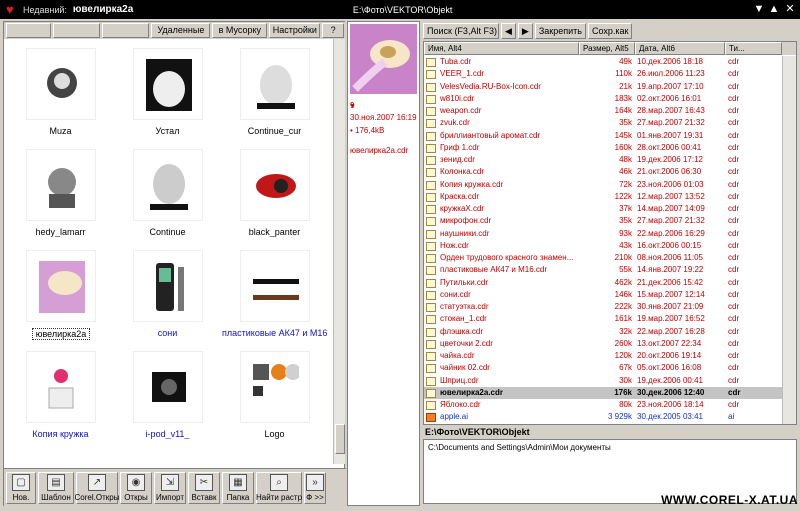 Image resolution: width=800 pixels, height=511 pixels. What do you see at coordinates (238, 488) in the screenshot?
I see `toolbar-button-6: ▦ Папка` at bounding box center [238, 488].